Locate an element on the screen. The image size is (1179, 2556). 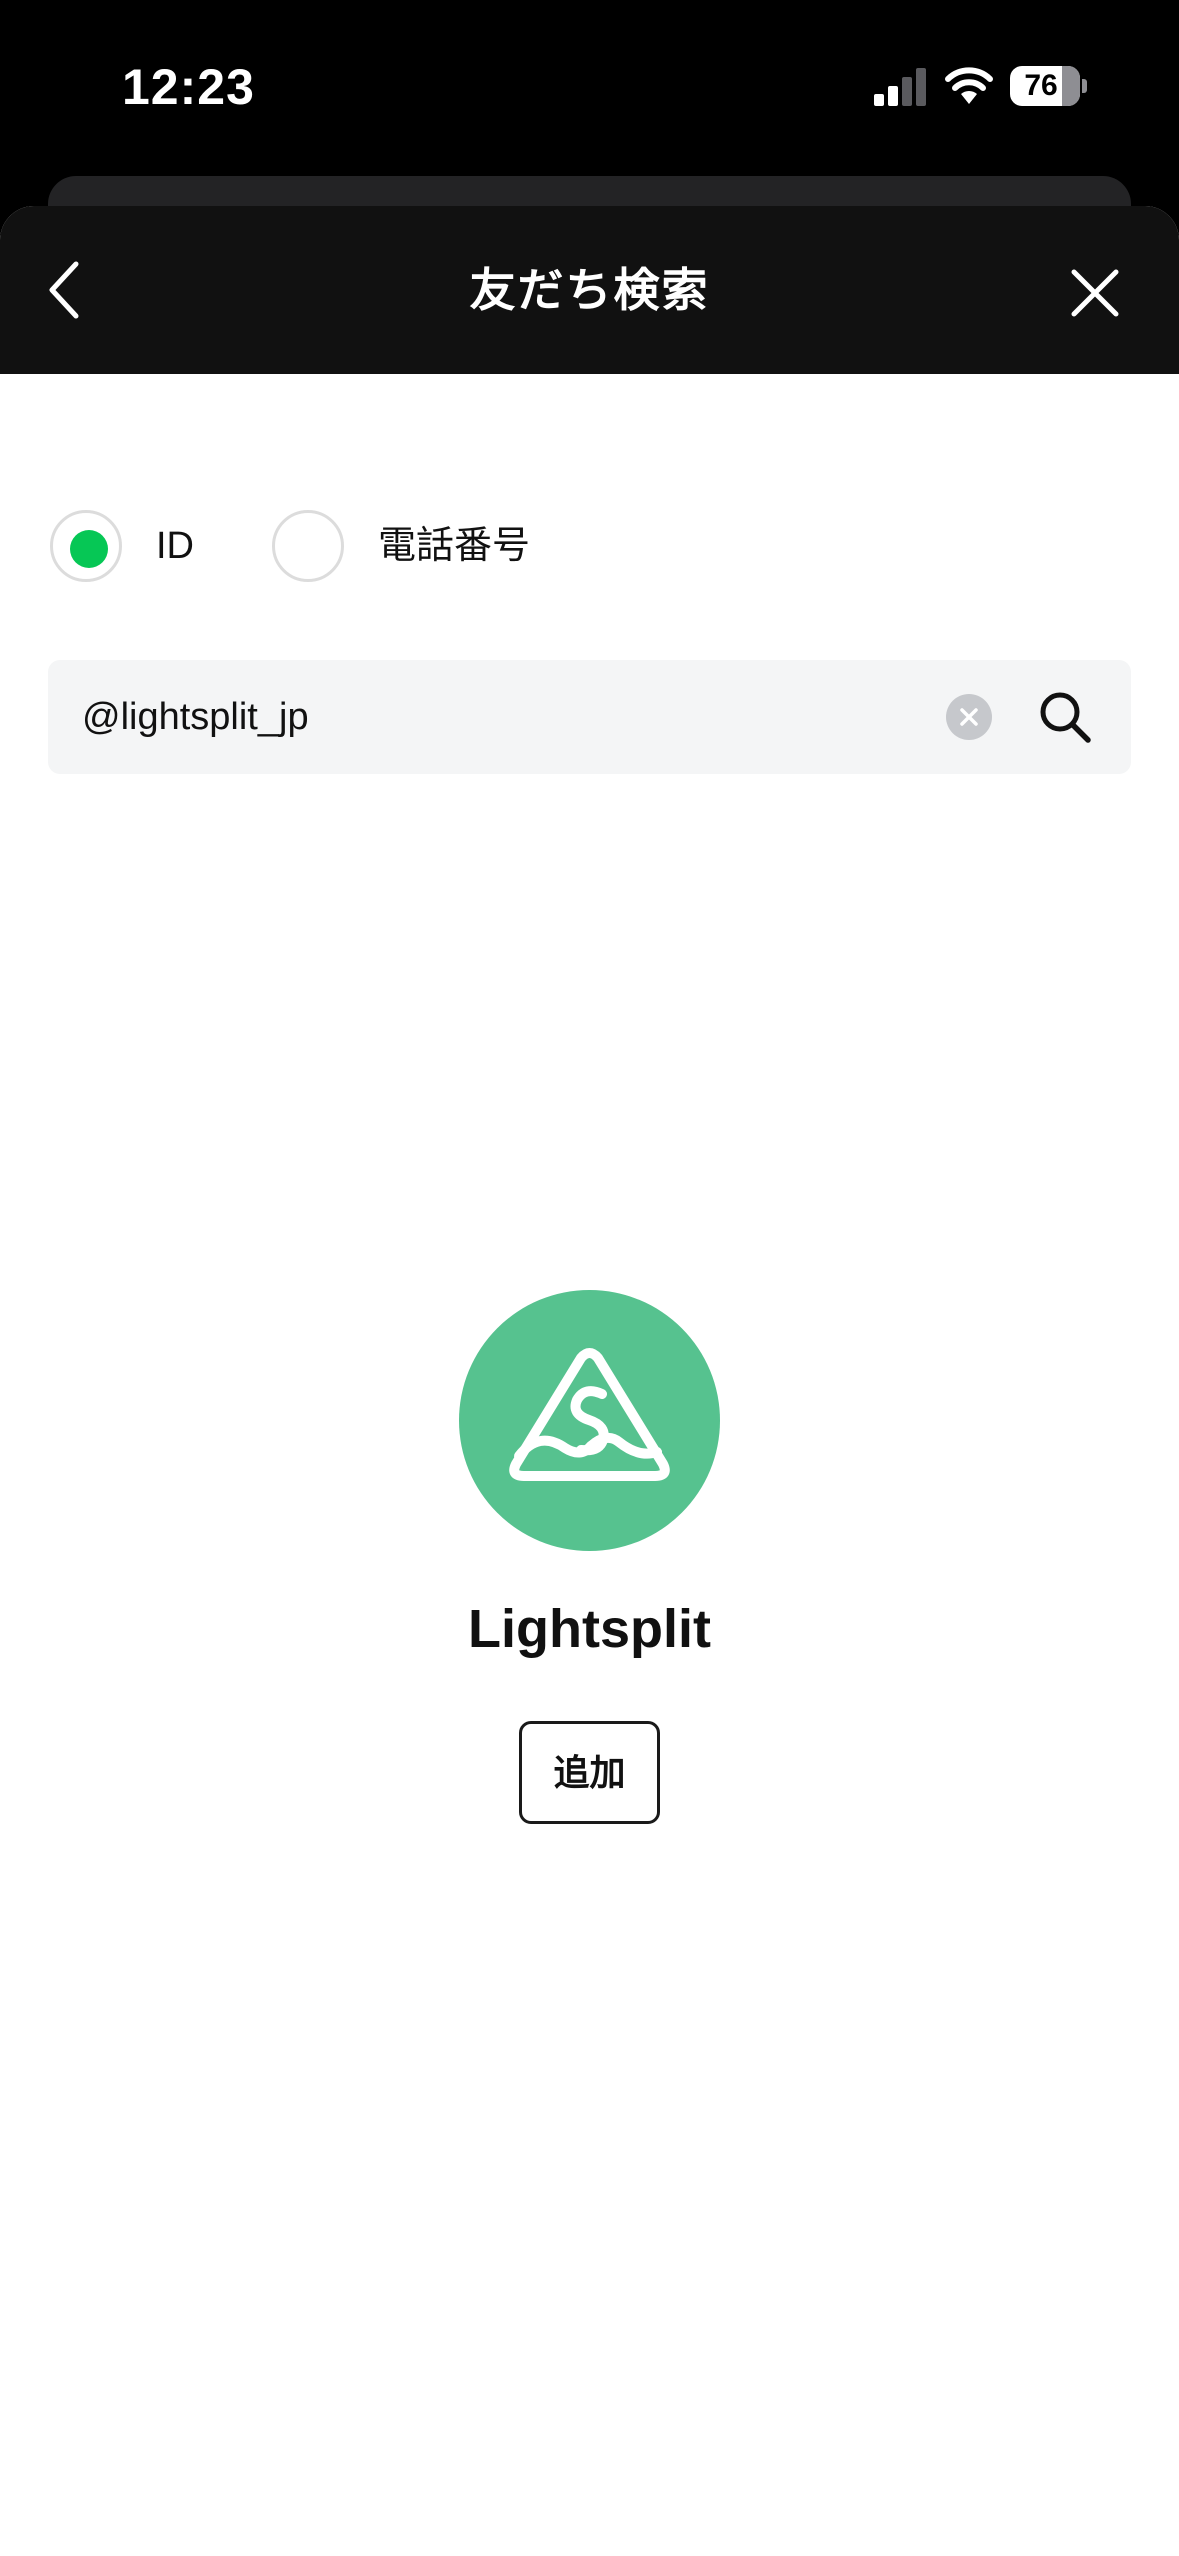
clear-icon is located at coordinates (969, 717).